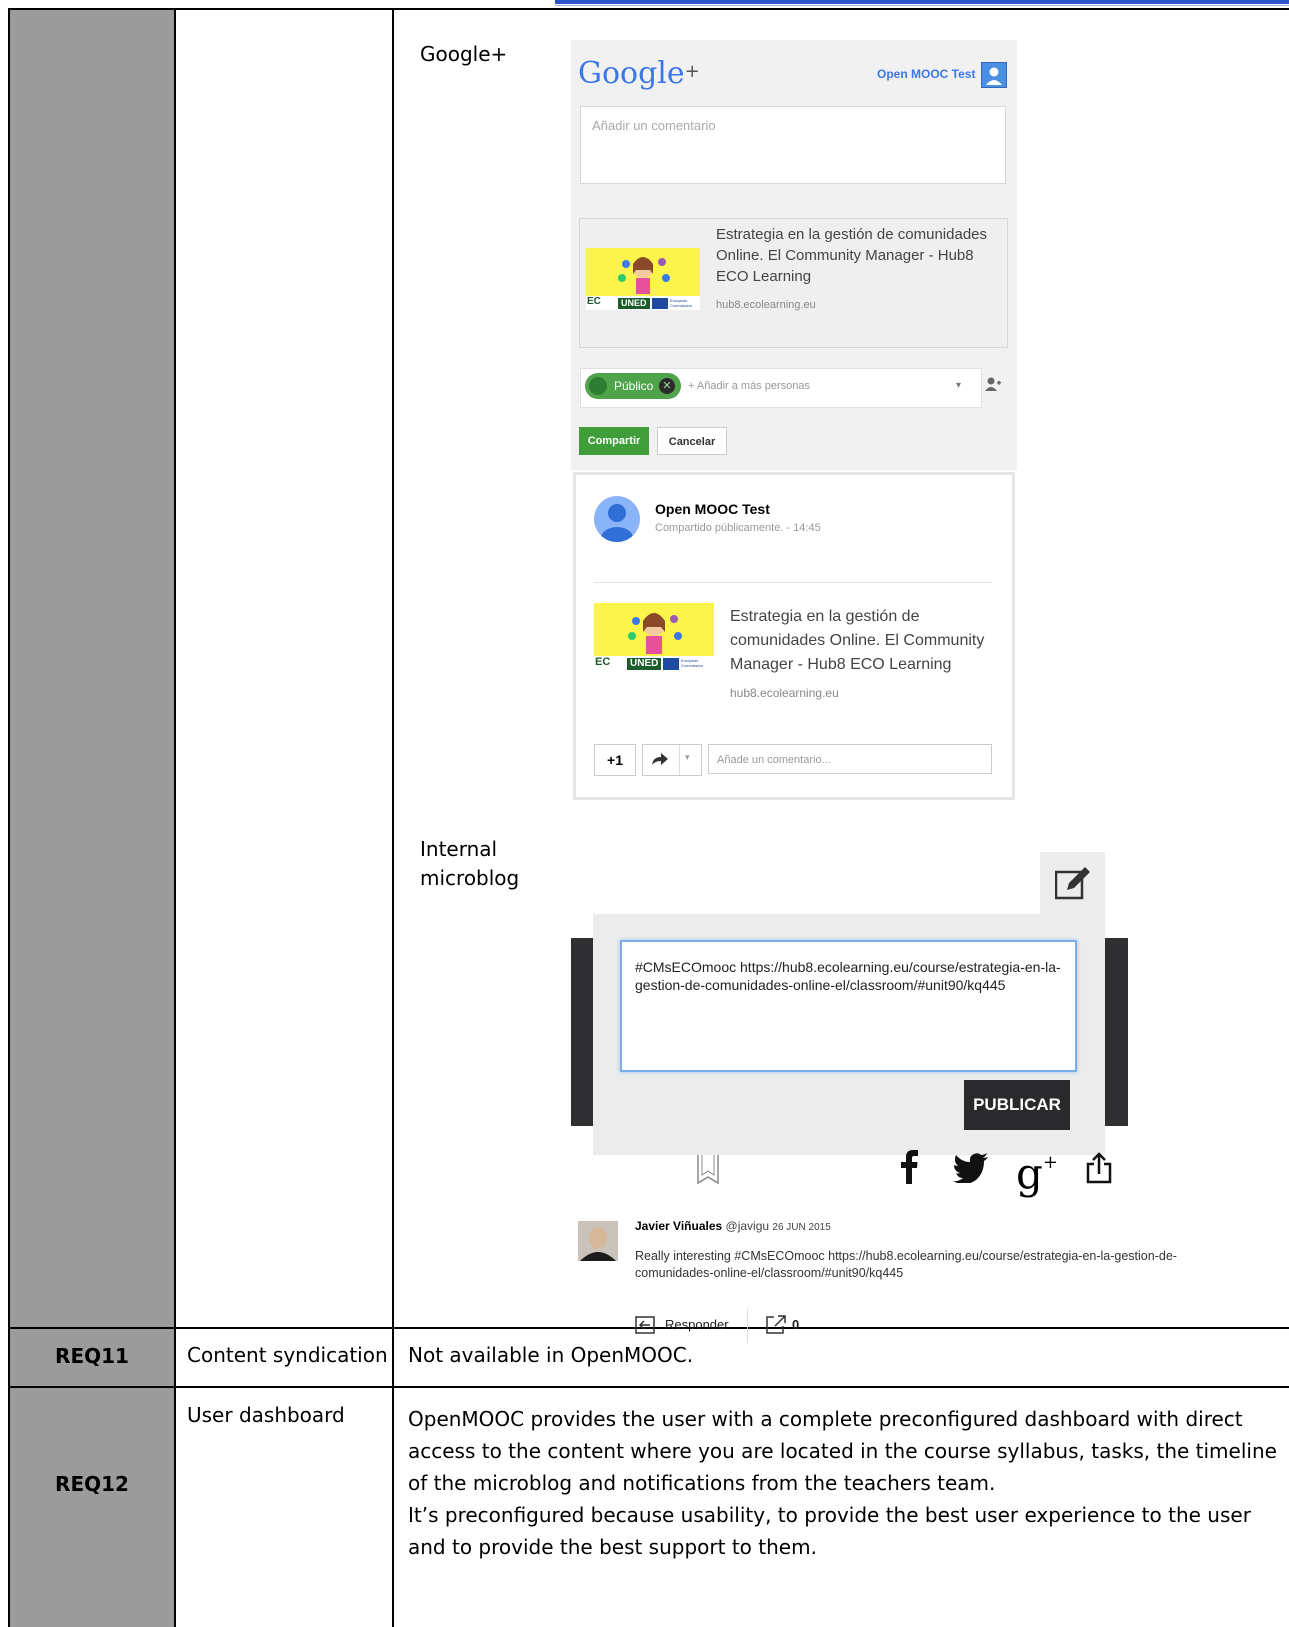 The image size is (1289, 1627). I want to click on facebook-icon, so click(909, 1169).